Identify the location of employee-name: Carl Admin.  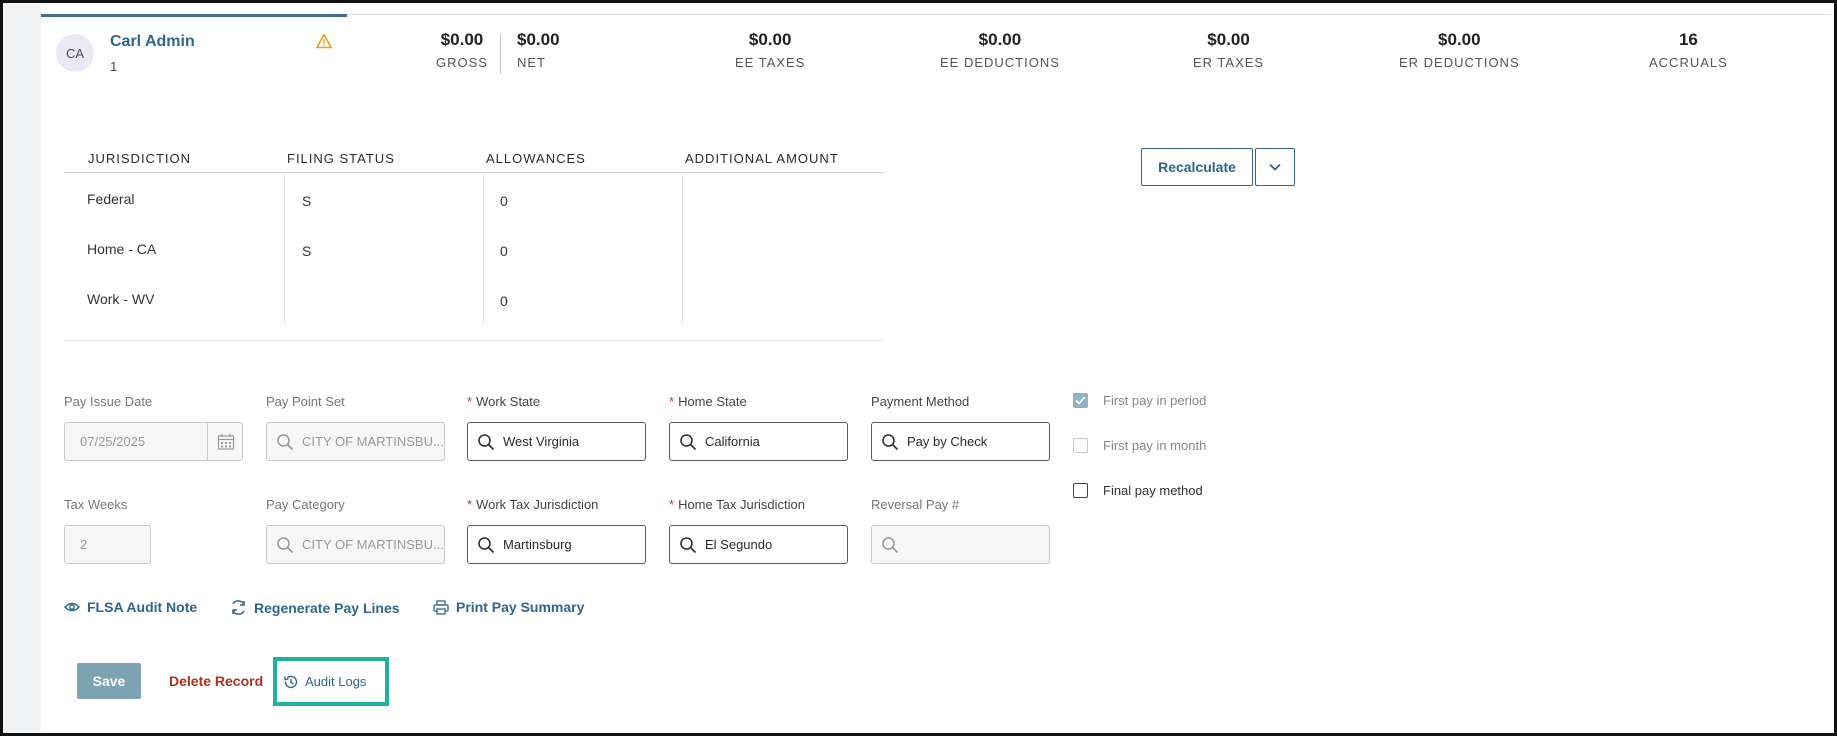
(152, 42).